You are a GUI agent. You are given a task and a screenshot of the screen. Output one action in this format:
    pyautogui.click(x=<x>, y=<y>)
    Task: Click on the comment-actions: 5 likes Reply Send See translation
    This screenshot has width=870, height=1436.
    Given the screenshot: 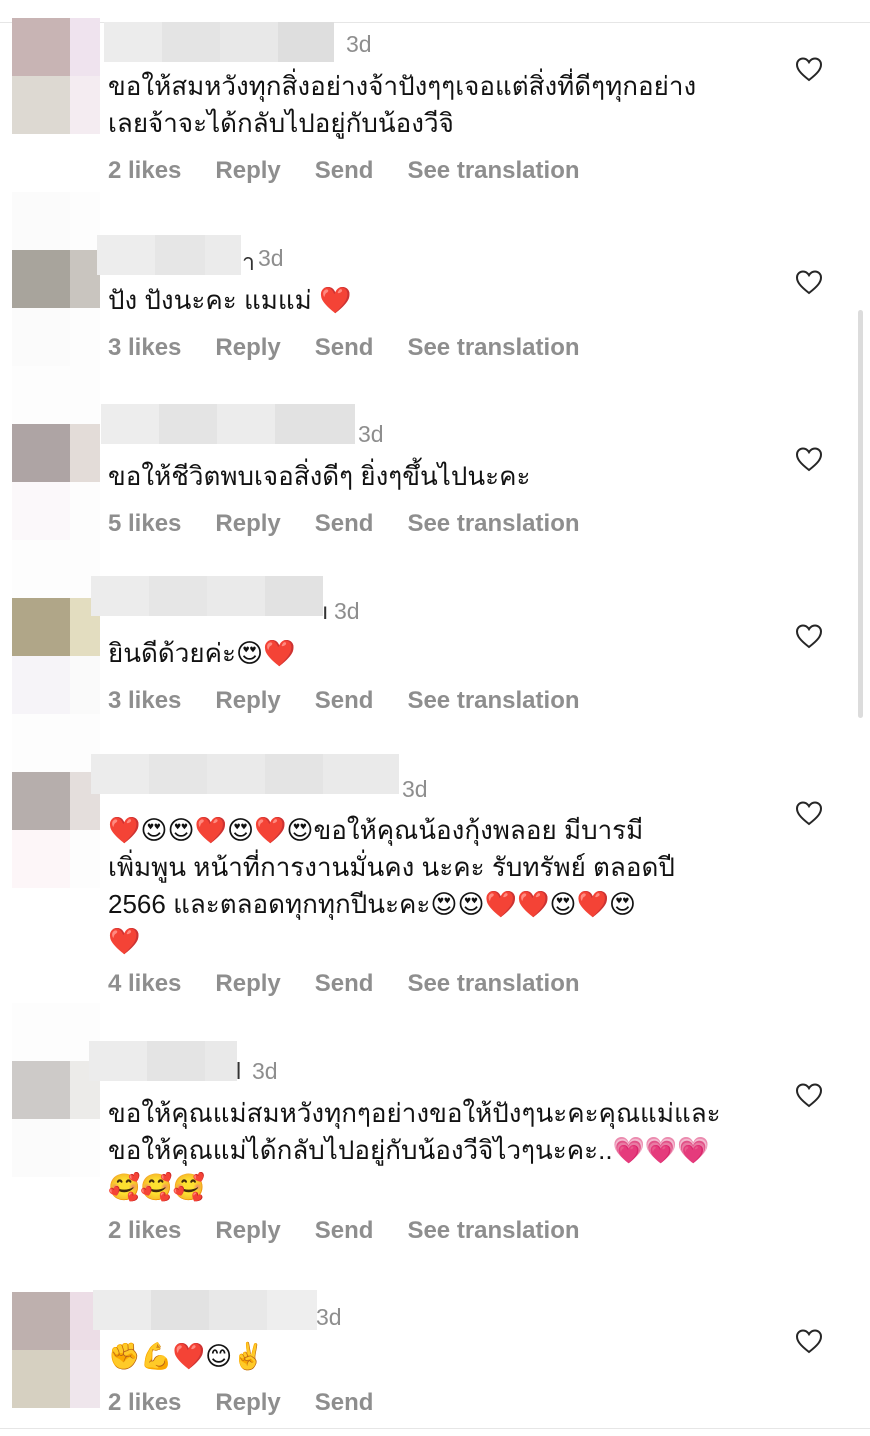 What is the action you would take?
    pyautogui.click(x=361, y=524)
    